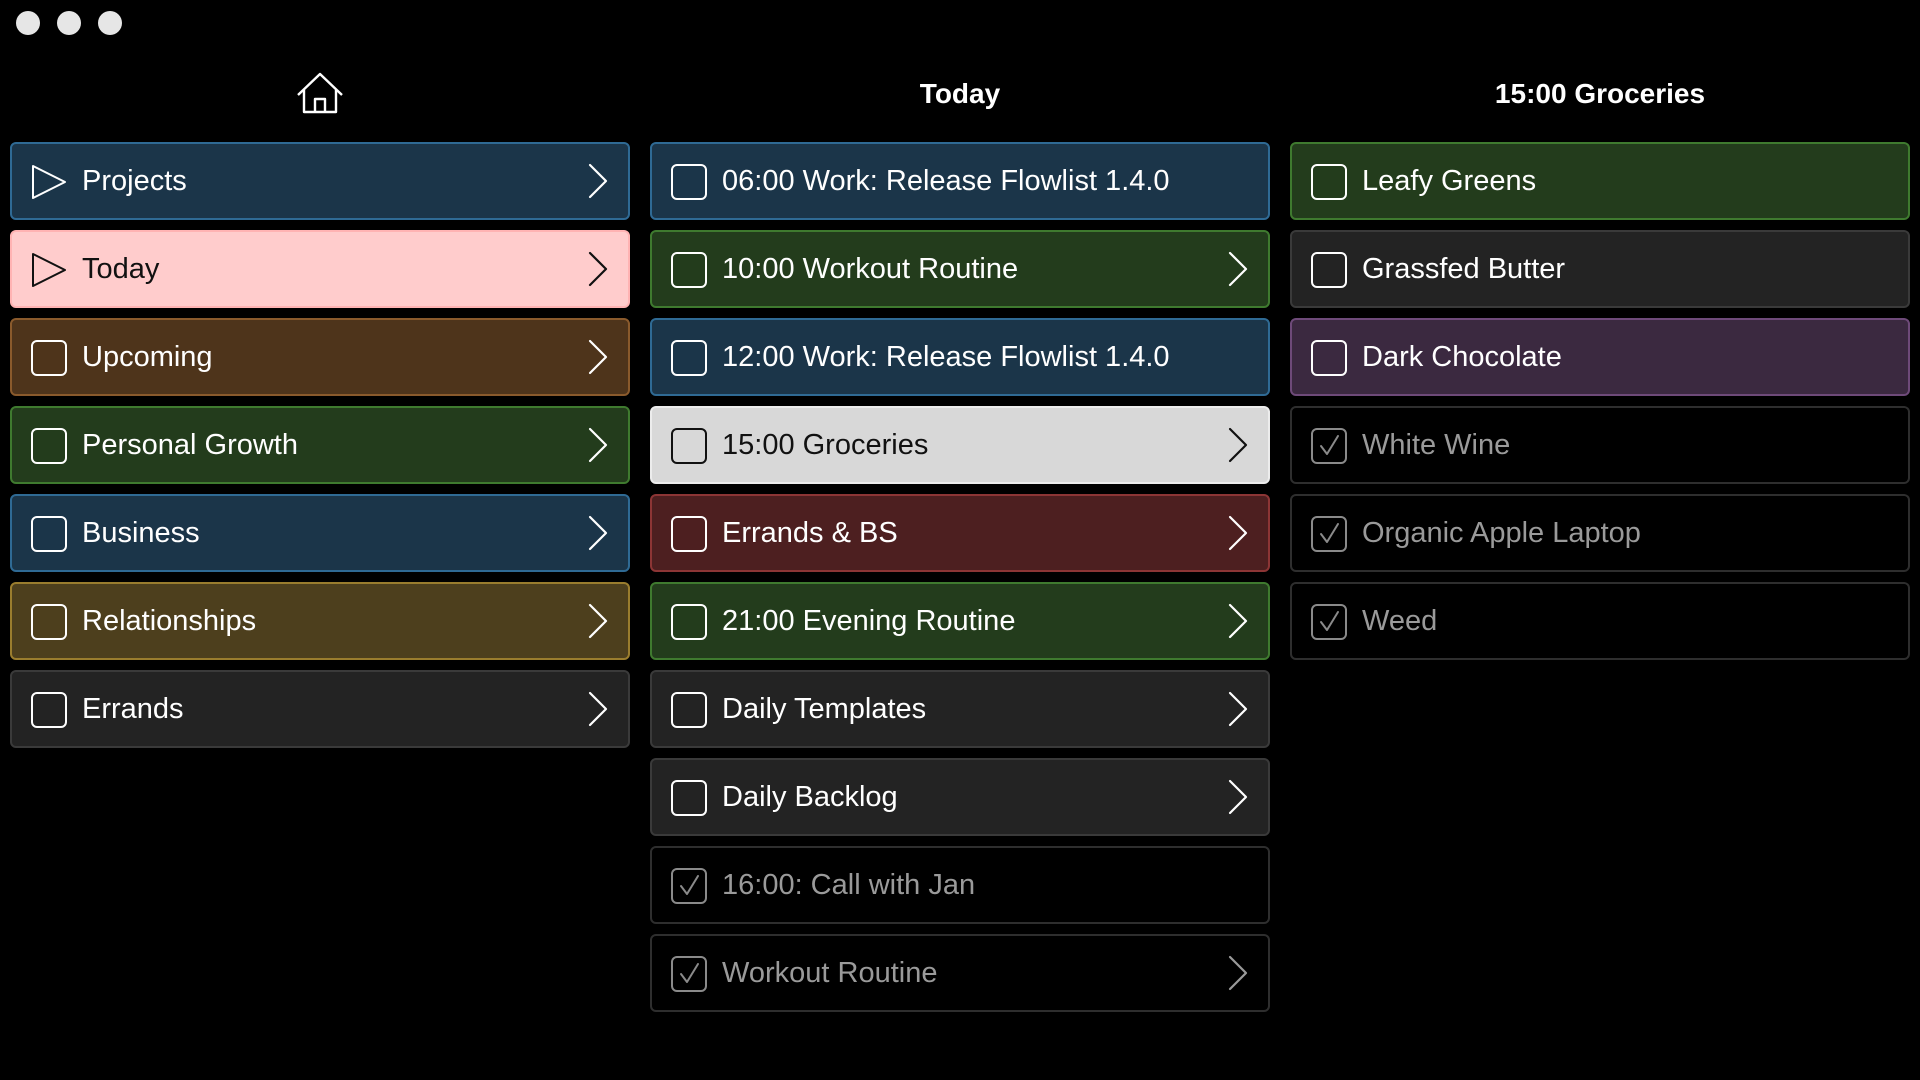 The height and width of the screenshot is (1080, 1920). What do you see at coordinates (320, 709) in the screenshot?
I see `list-item-errands: Errands` at bounding box center [320, 709].